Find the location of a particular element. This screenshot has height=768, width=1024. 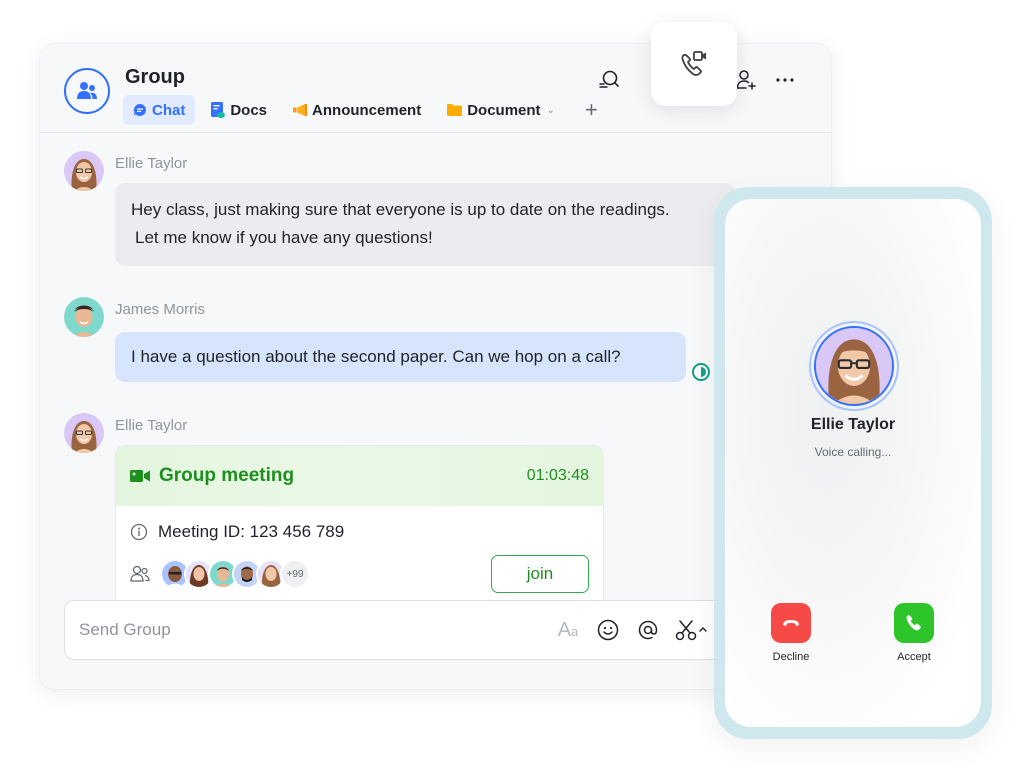

tab-bar: Chat Docs Announcement Document ⌄ + is located at coordinates (360, 110).